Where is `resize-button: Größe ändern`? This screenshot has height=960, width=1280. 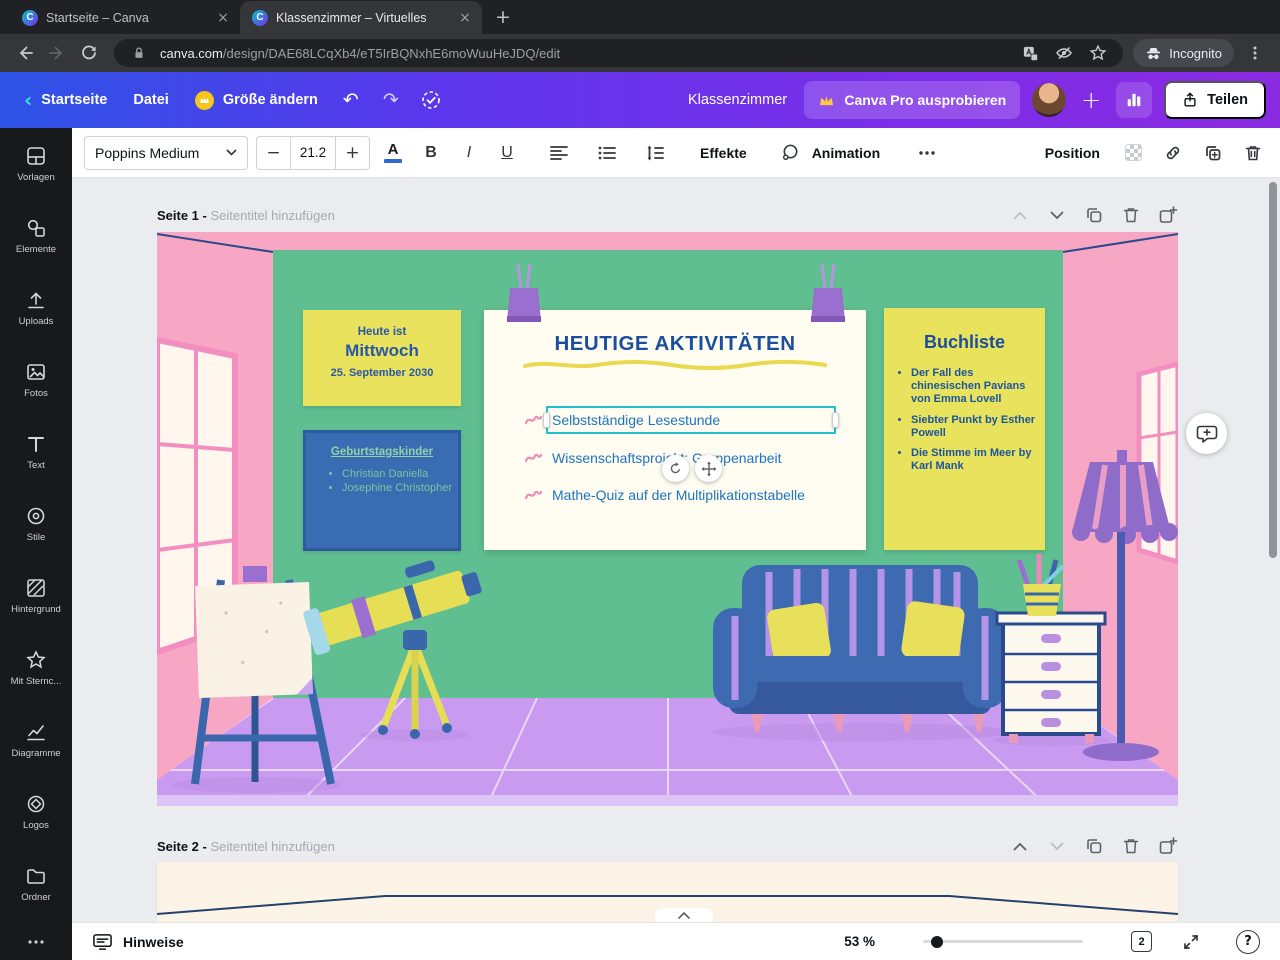 resize-button: Größe ändern is located at coordinates (256, 100).